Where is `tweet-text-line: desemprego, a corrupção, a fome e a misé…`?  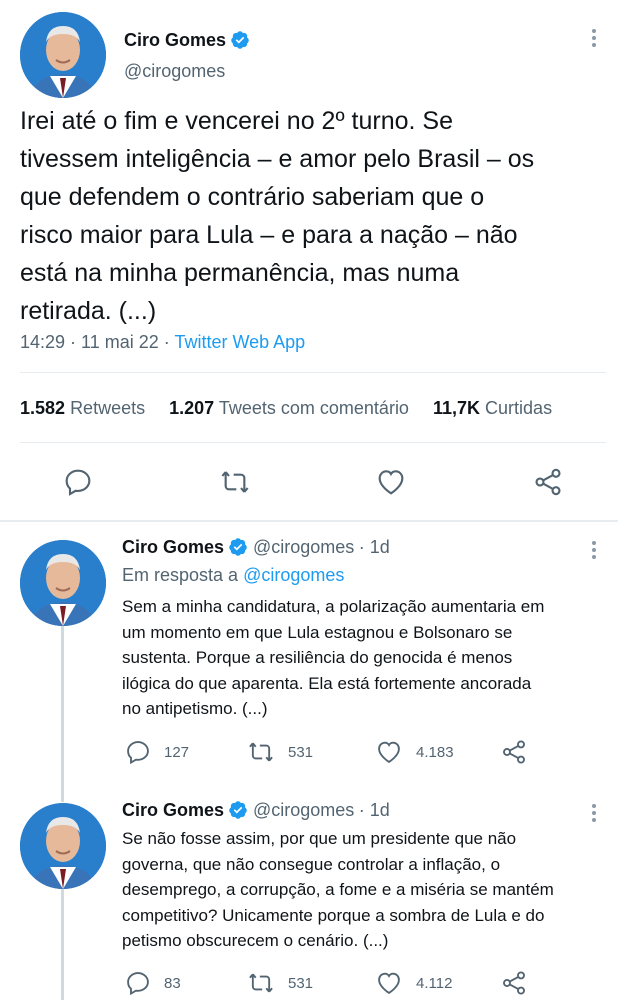 tweet-text-line: desemprego, a corrupção, a fome e a misé… is located at coordinates (338, 889).